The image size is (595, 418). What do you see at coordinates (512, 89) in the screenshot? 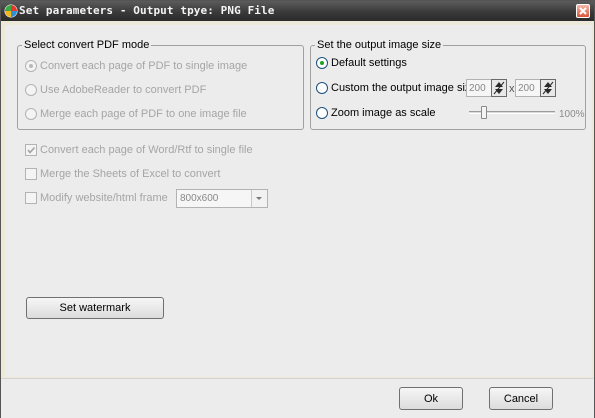
I see `times-label: x` at bounding box center [512, 89].